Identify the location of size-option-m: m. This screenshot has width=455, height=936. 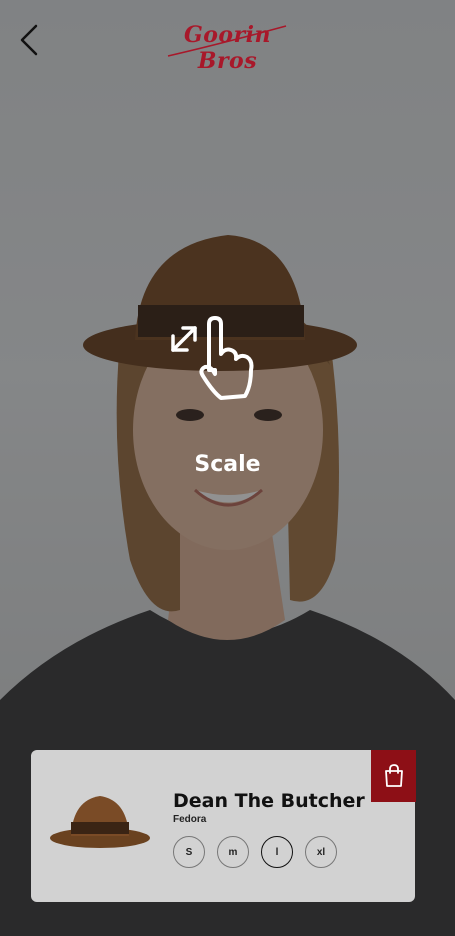
(233, 852).